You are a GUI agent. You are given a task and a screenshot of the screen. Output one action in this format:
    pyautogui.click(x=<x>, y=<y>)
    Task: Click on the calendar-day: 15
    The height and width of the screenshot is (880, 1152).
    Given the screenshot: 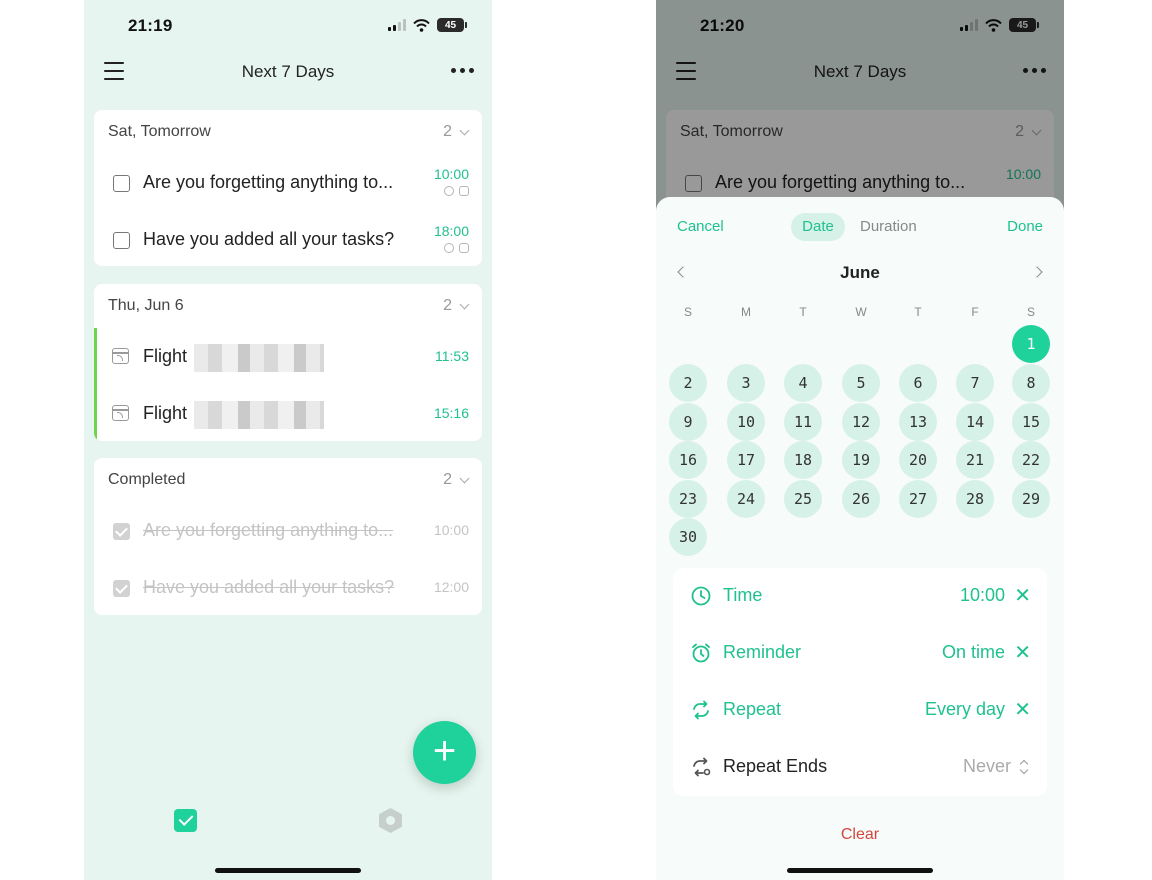 What is the action you would take?
    pyautogui.click(x=1031, y=422)
    